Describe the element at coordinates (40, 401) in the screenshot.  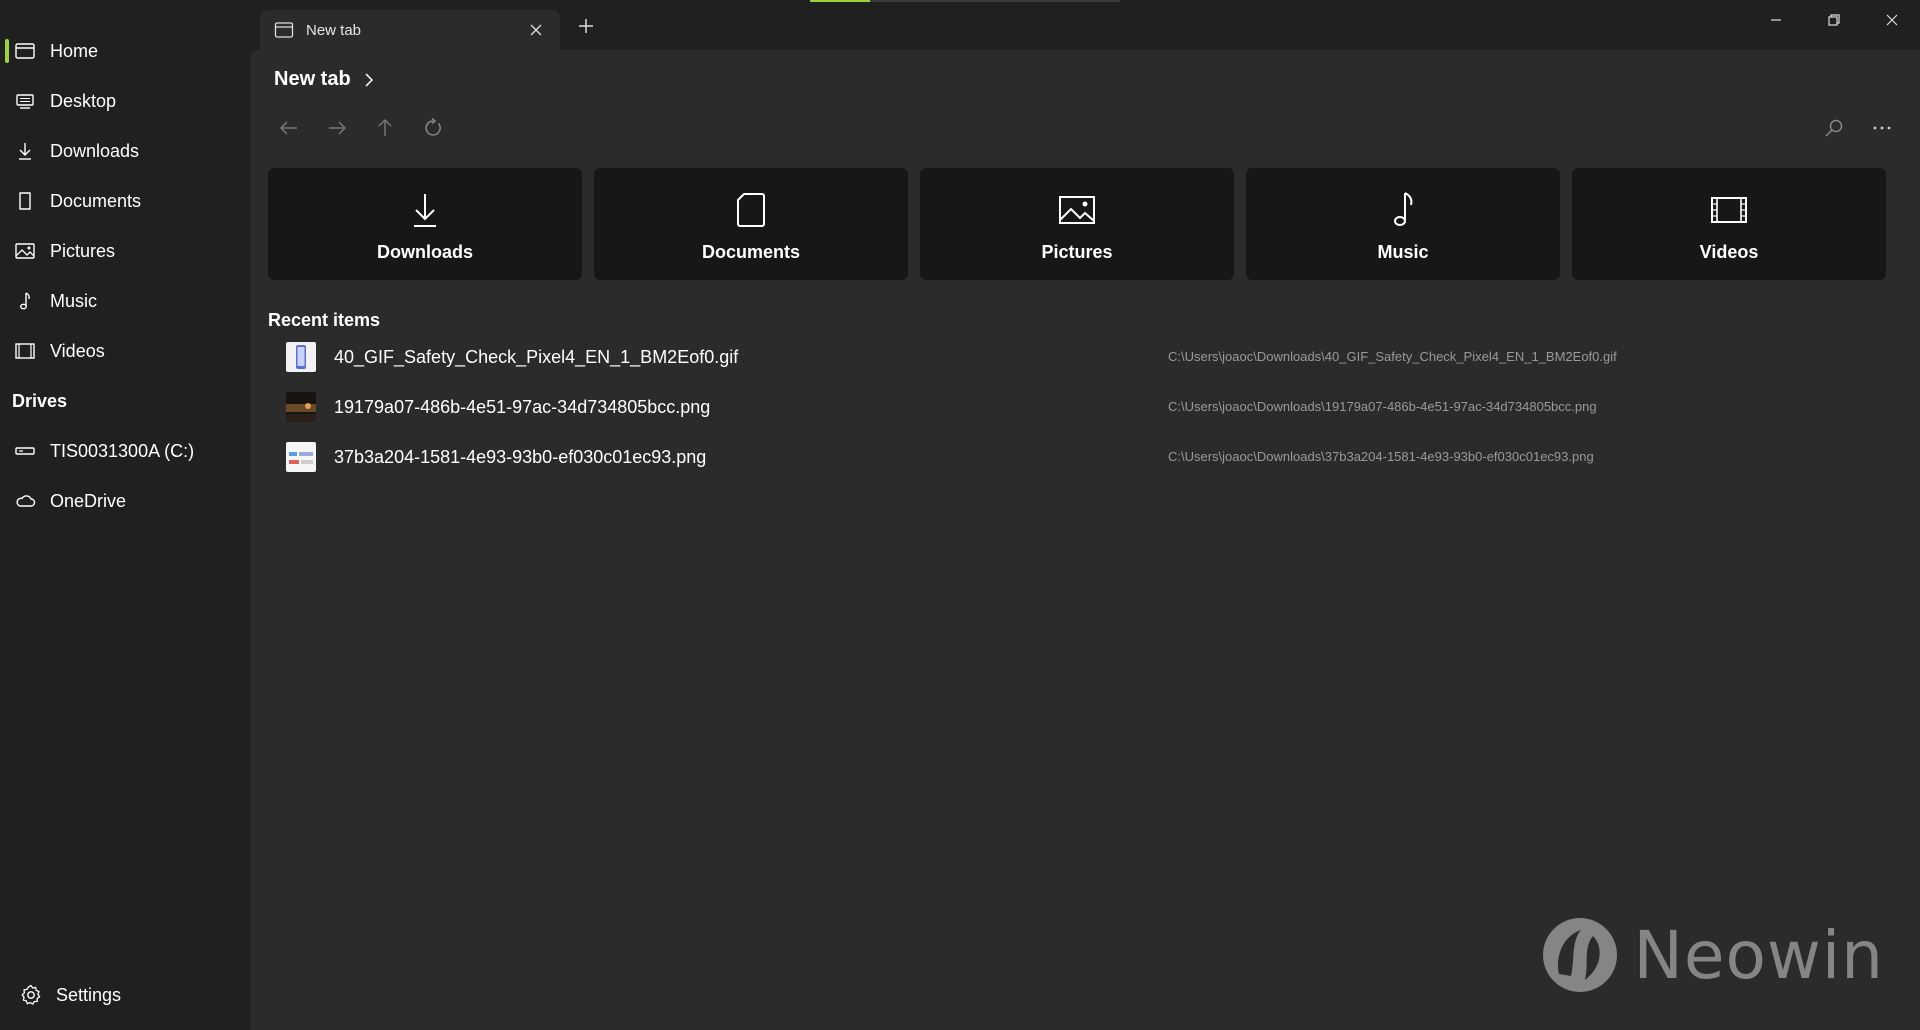
I see `drives-section-header: Drives` at that location.